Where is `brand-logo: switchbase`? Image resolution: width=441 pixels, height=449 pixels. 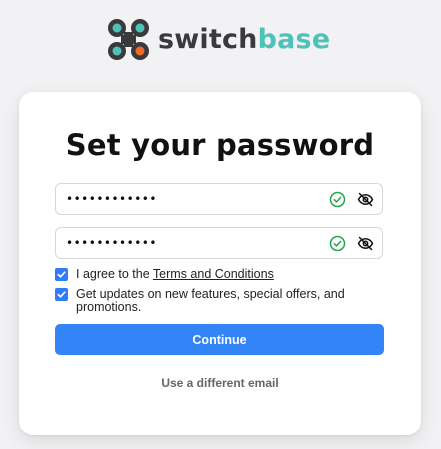 brand-logo: switchbase is located at coordinates (218, 39).